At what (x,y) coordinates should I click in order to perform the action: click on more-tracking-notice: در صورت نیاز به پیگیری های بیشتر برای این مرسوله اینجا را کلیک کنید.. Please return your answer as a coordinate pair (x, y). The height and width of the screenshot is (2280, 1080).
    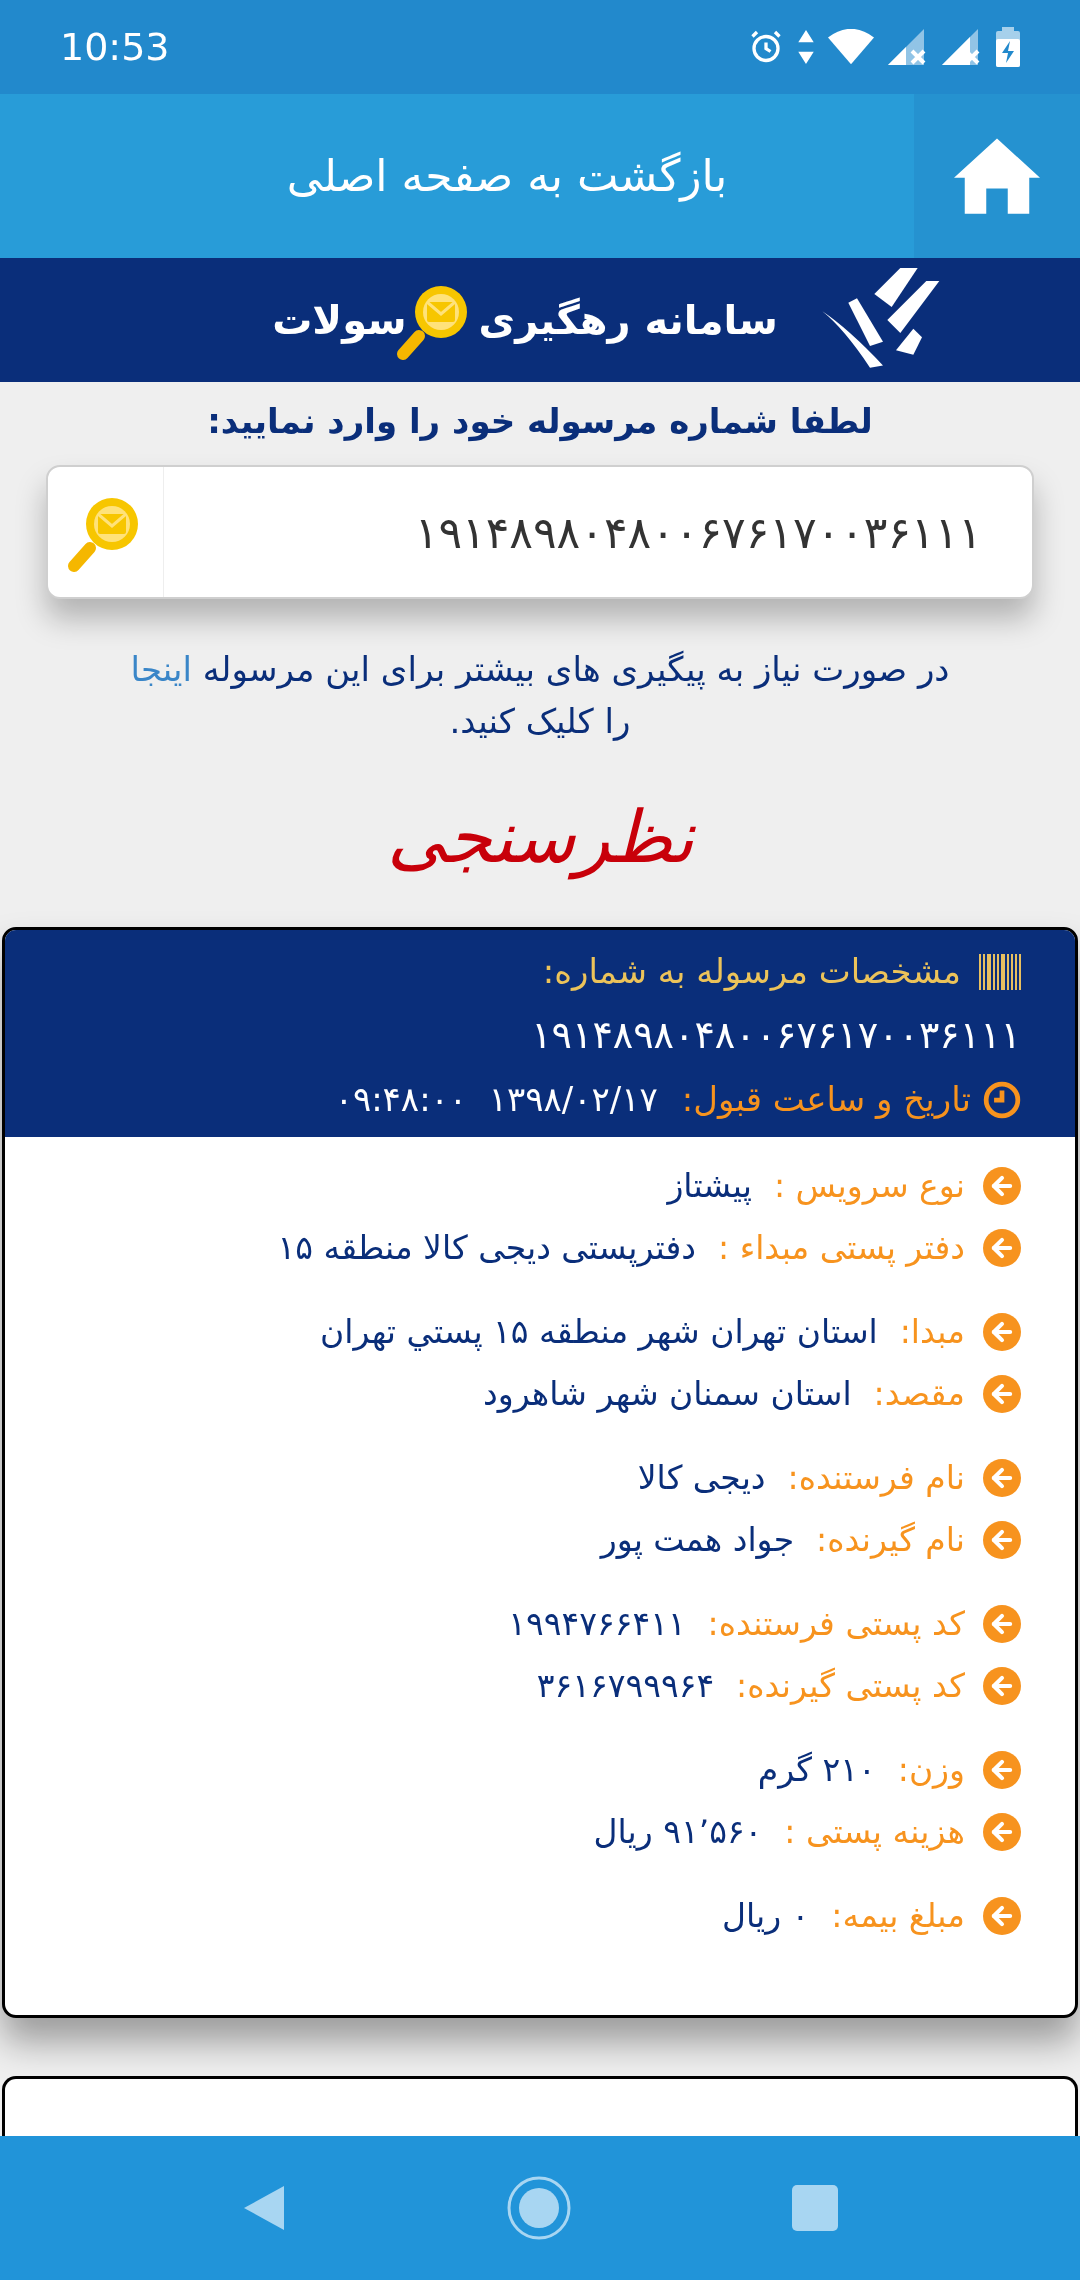
    Looking at the image, I should click on (540, 695).